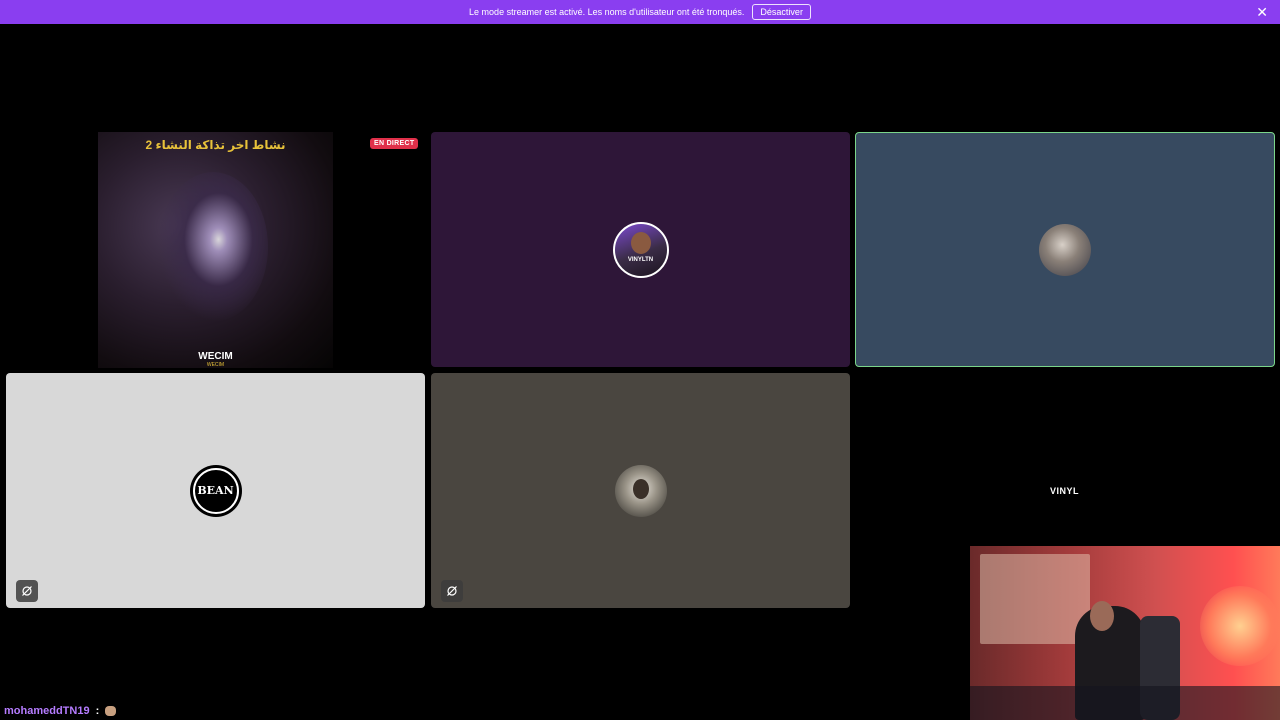 This screenshot has height=720, width=1280. Describe the element at coordinates (1125, 703) in the screenshot. I see `webcam-desk` at that location.